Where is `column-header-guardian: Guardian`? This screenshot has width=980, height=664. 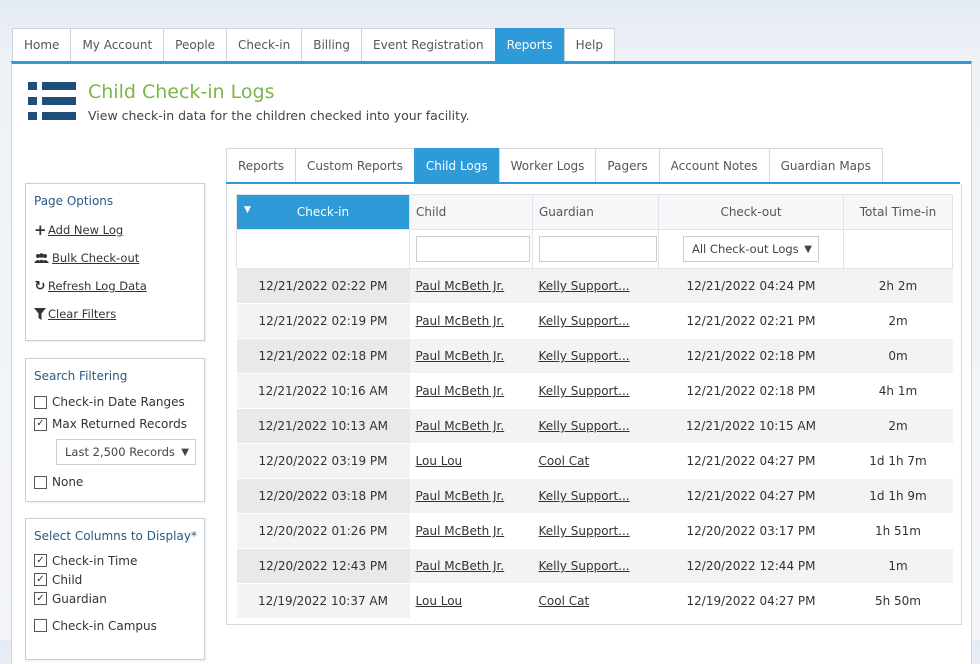 column-header-guardian: Guardian is located at coordinates (595, 212).